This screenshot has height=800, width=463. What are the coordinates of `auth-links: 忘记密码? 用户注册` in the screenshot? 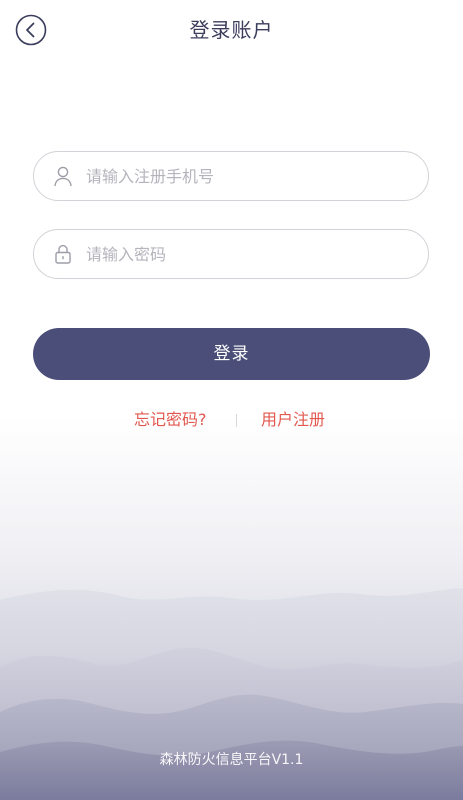 It's located at (231, 421).